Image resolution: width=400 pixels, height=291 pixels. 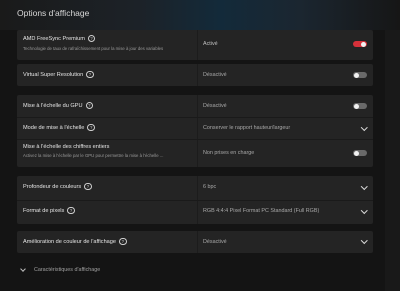 What do you see at coordinates (360, 75) in the screenshot?
I see `vsr-toggle` at bounding box center [360, 75].